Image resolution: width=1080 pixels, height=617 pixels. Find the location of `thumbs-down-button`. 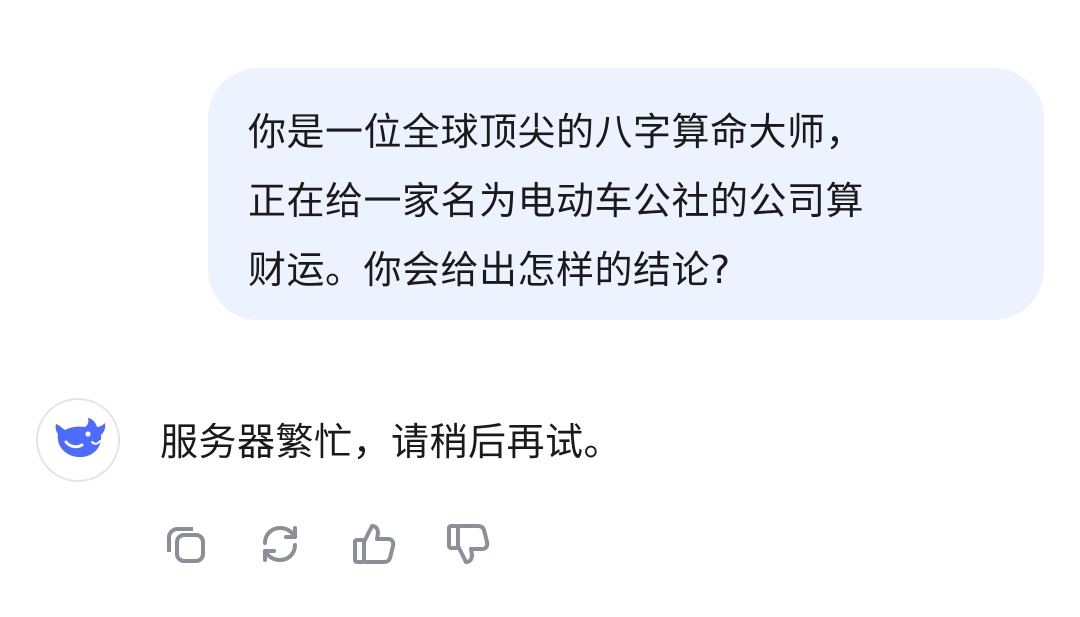

thumbs-down-button is located at coordinates (468, 544).